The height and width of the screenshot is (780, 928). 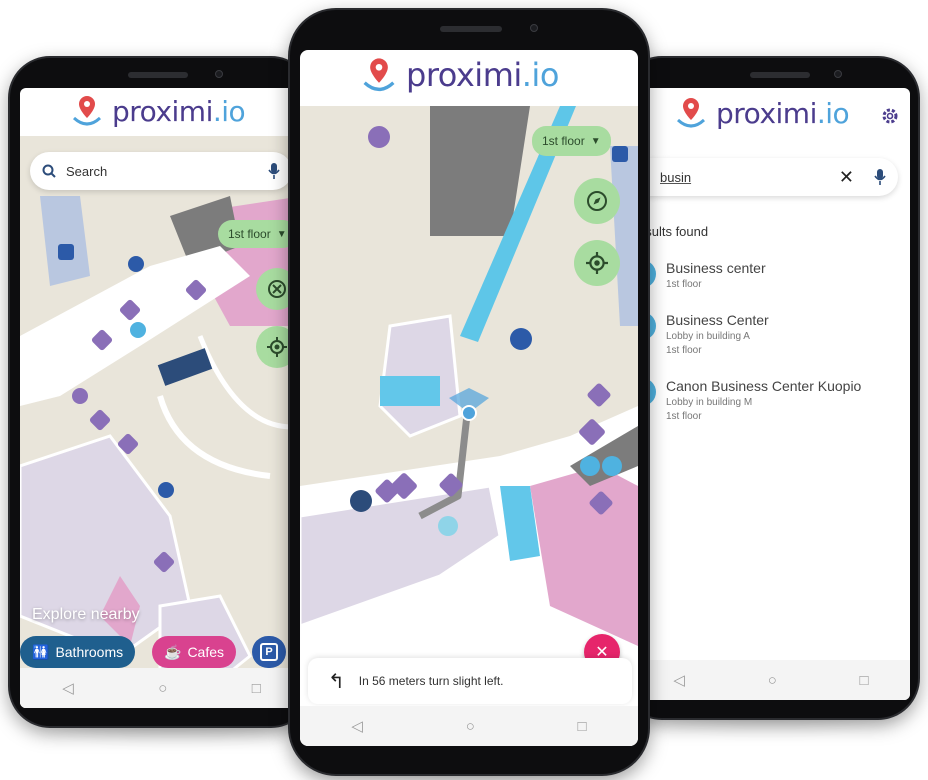 I want to click on restroom-icon: 🚻, so click(x=41, y=651).